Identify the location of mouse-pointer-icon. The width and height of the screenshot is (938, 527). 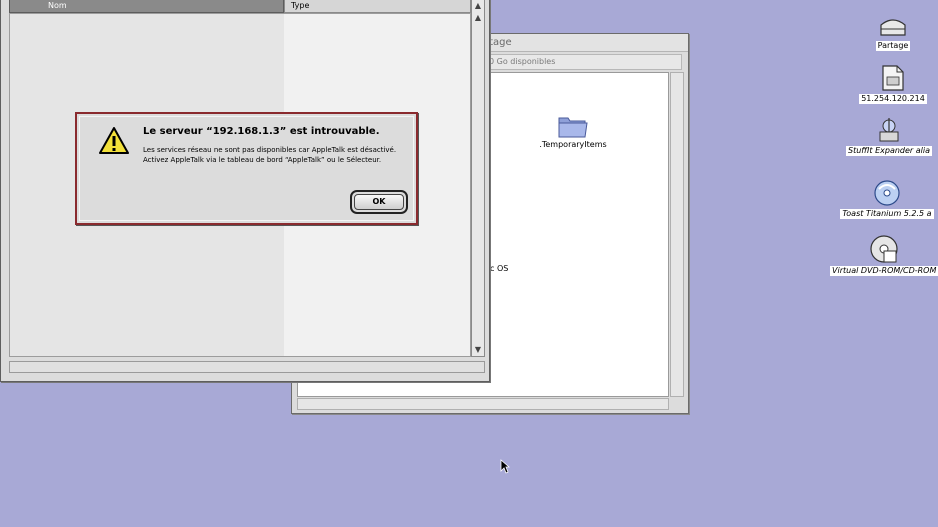
(505, 466).